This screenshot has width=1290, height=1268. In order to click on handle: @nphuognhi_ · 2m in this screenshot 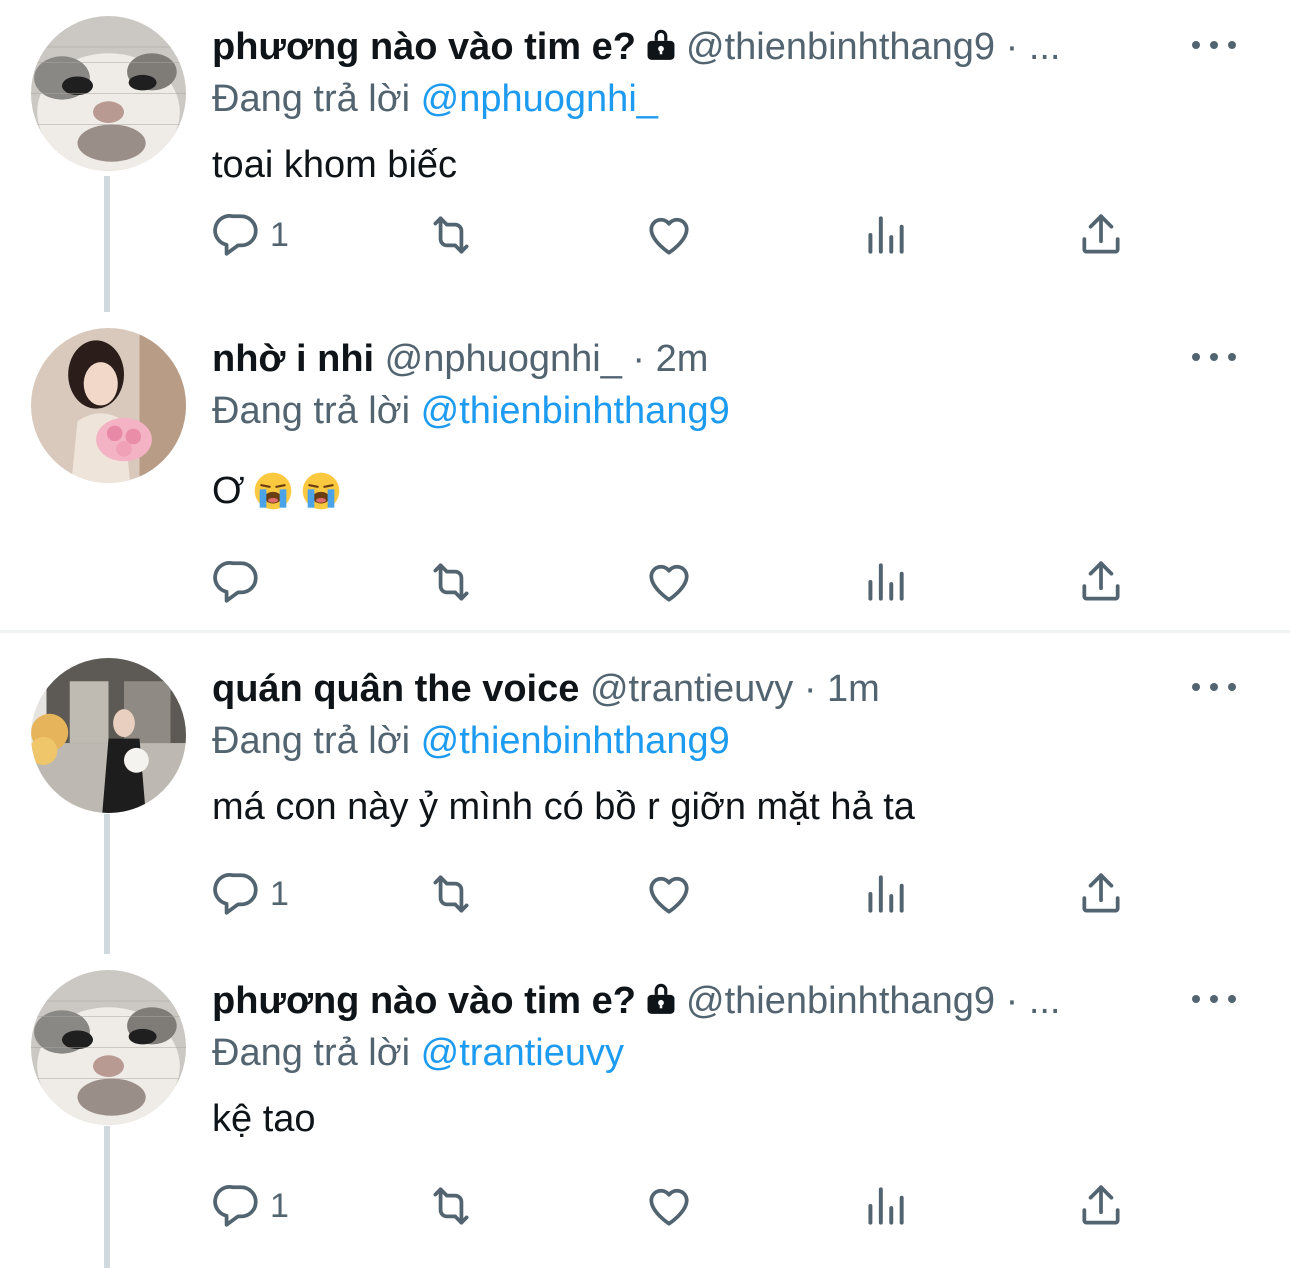, I will do `click(547, 359)`.